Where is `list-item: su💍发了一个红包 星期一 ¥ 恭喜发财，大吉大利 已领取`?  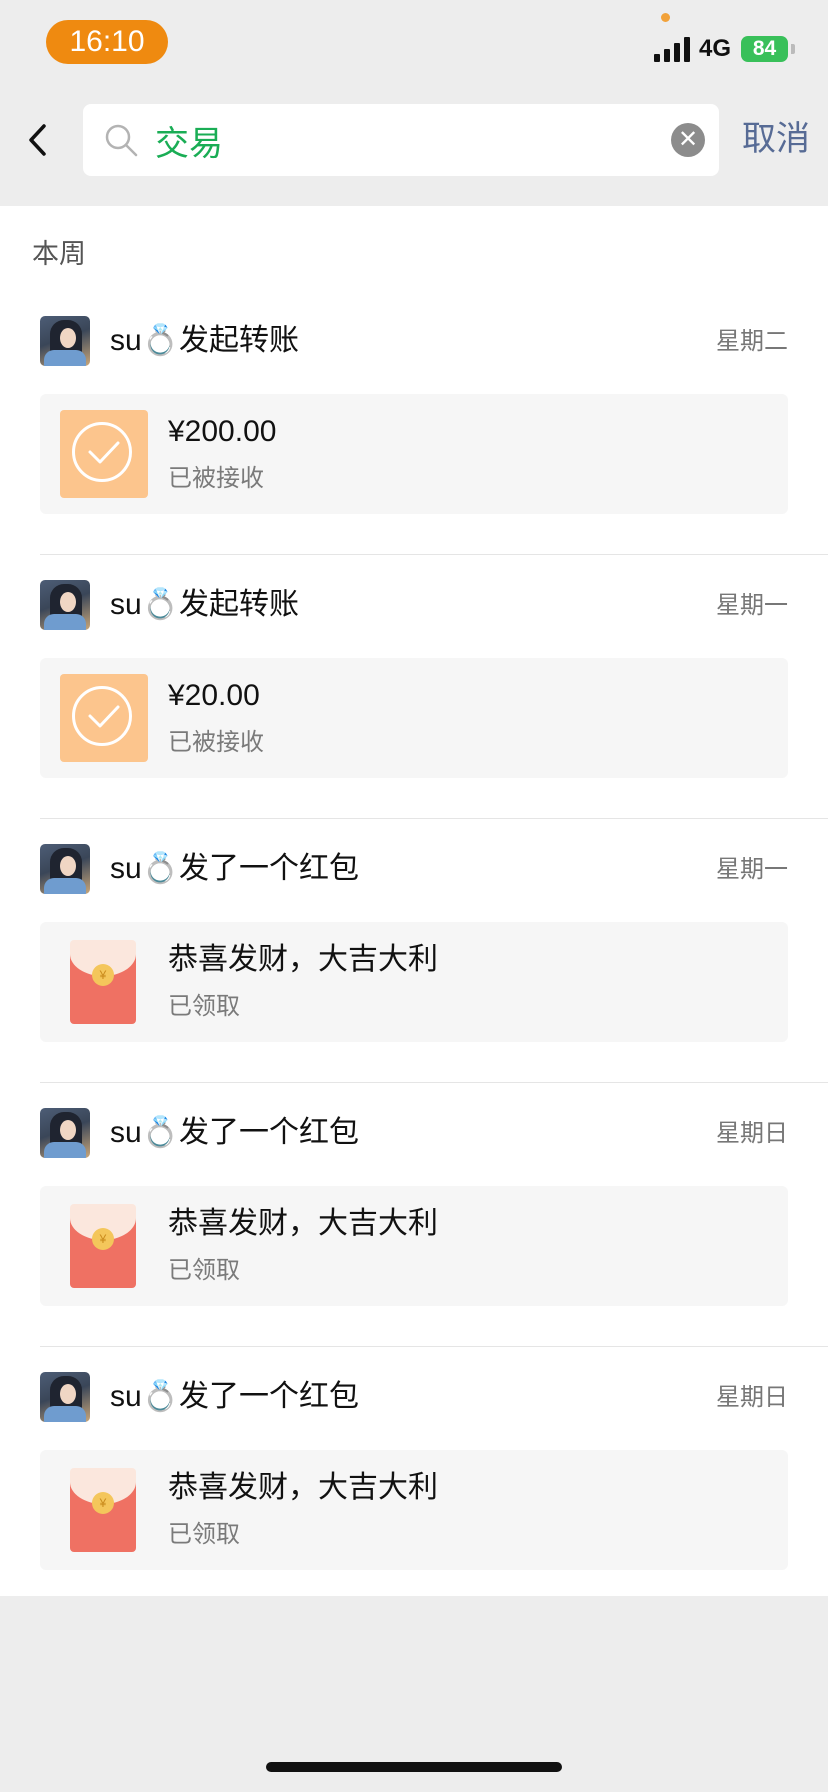
list-item: su💍发了一个红包 星期一 ¥ 恭喜发财，大吉大利 已领取 is located at coordinates (414, 956).